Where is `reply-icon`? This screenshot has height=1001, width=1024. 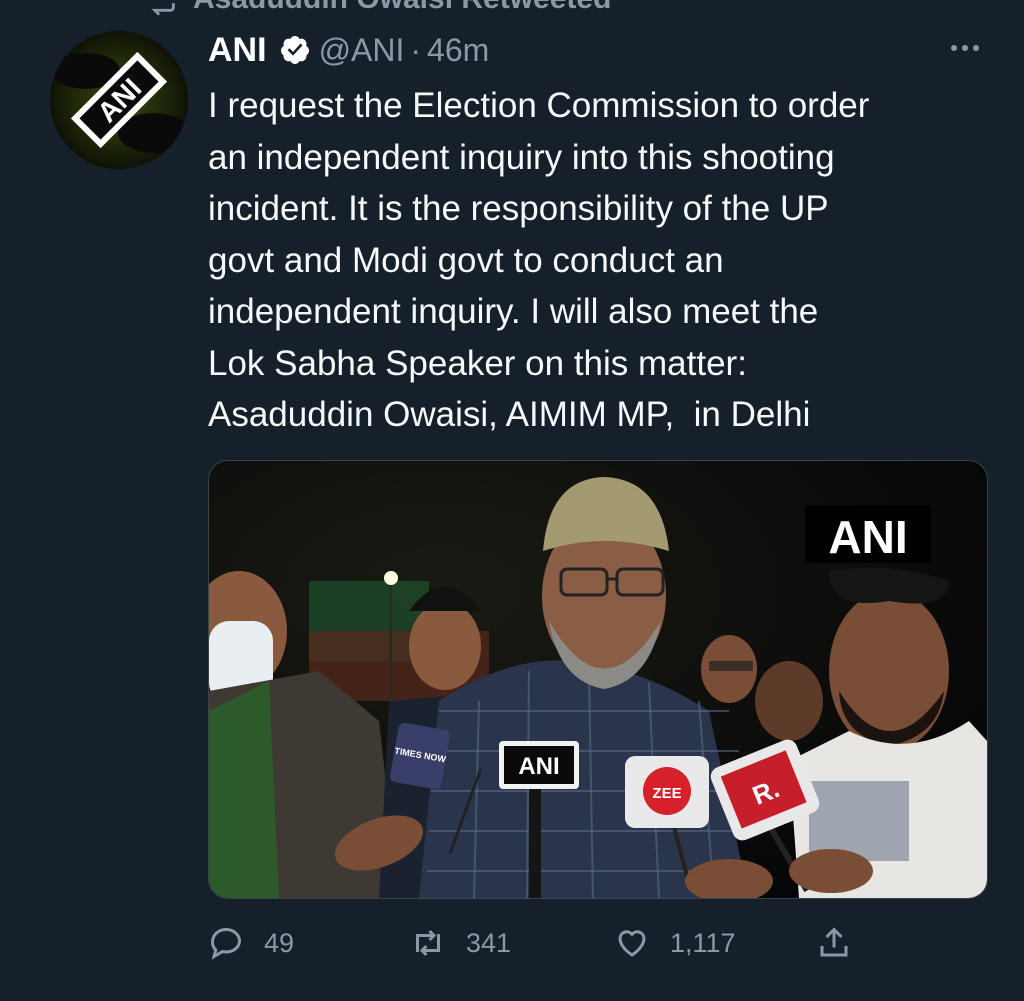
reply-icon is located at coordinates (226, 943).